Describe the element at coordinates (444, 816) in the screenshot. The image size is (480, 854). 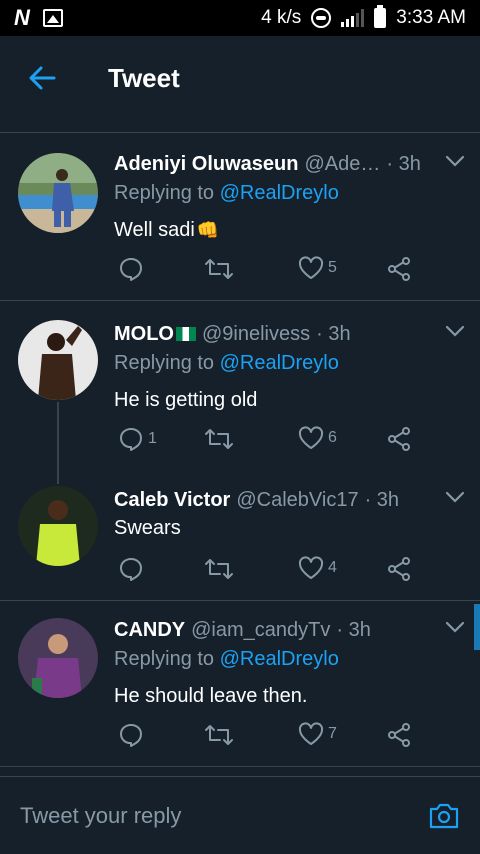
I see `camera-icon` at that location.